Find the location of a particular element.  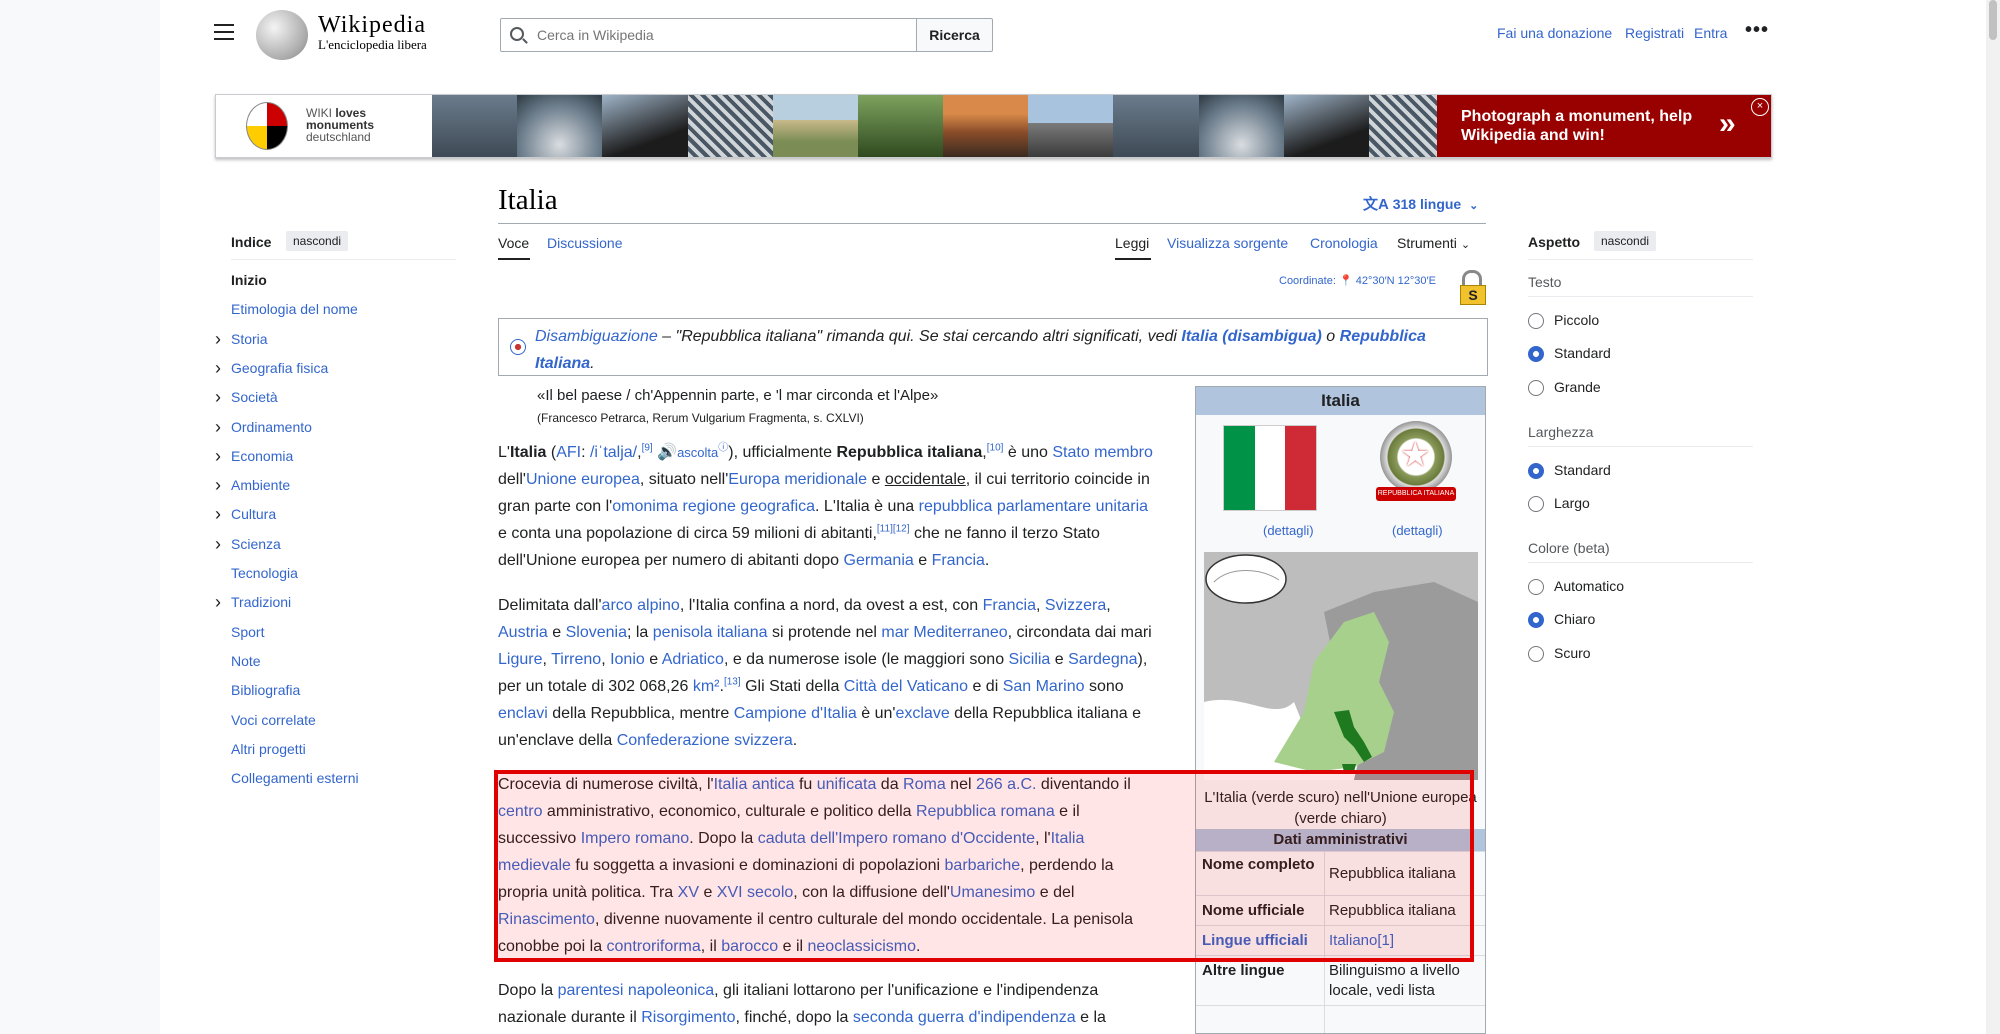

article-link: Svizzera is located at coordinates (1075, 605).